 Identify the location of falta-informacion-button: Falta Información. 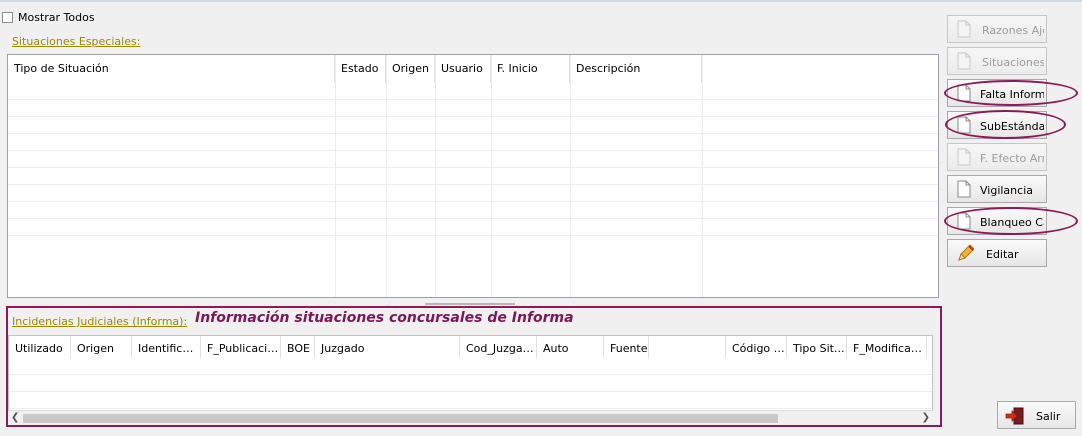
(997, 93).